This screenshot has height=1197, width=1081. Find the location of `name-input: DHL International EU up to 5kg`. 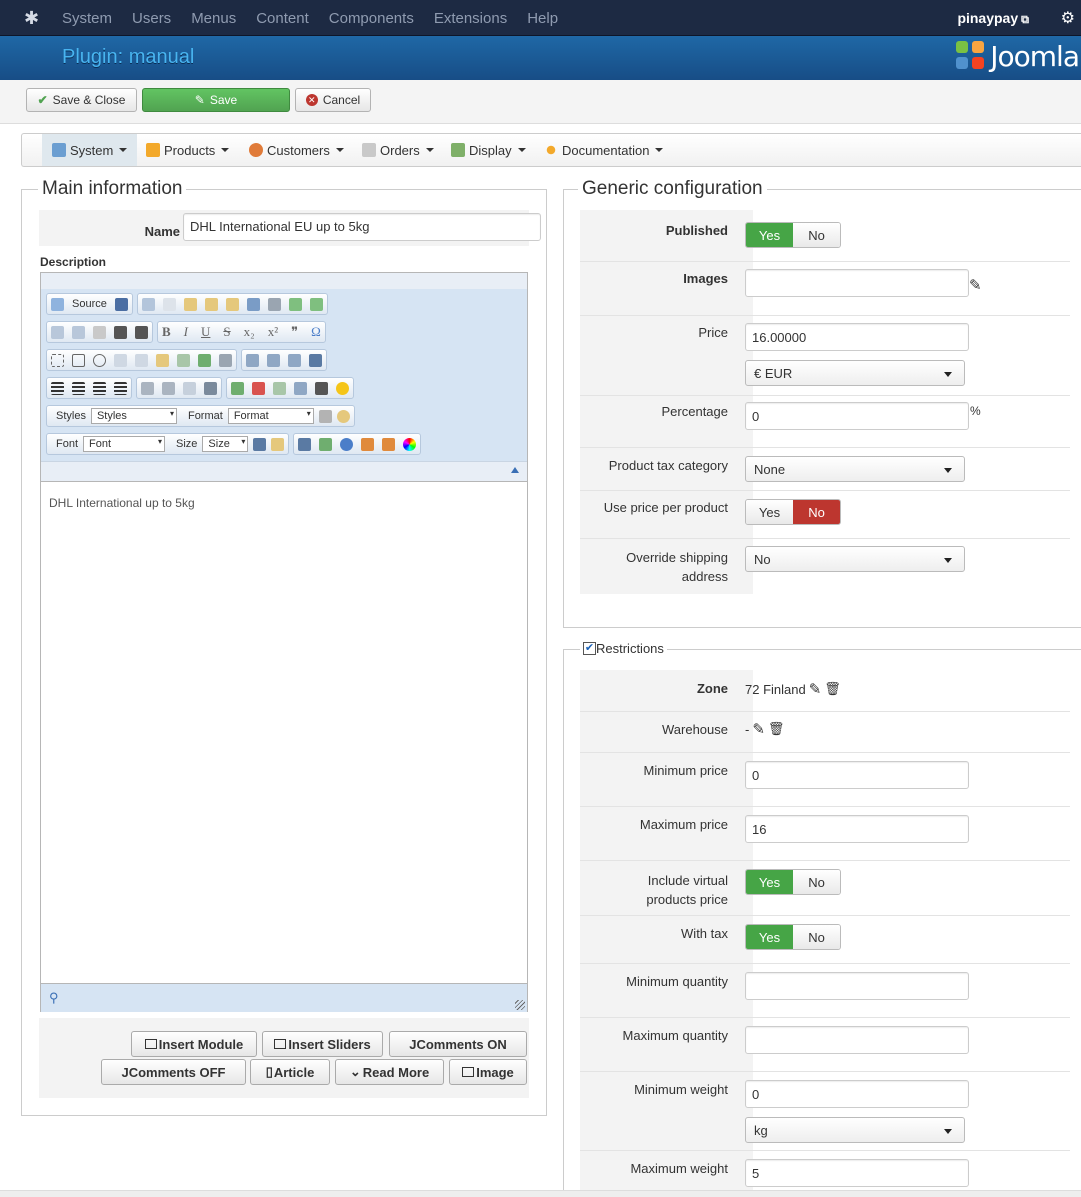

name-input: DHL International EU up to 5kg is located at coordinates (362, 227).